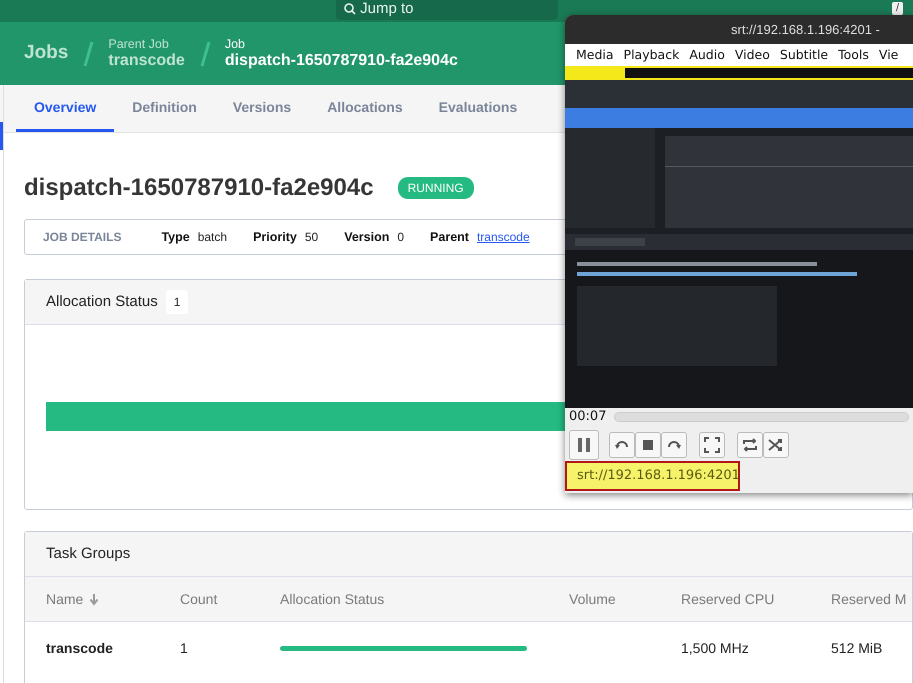 The width and height of the screenshot is (913, 683). I want to click on shuffle-button, so click(776, 445).